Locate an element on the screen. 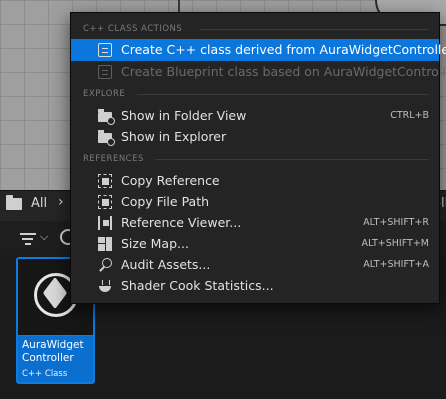 This screenshot has width=446, height=399. menu-size-map: Size Map... ALT+SHIFT+M is located at coordinates (255, 244).